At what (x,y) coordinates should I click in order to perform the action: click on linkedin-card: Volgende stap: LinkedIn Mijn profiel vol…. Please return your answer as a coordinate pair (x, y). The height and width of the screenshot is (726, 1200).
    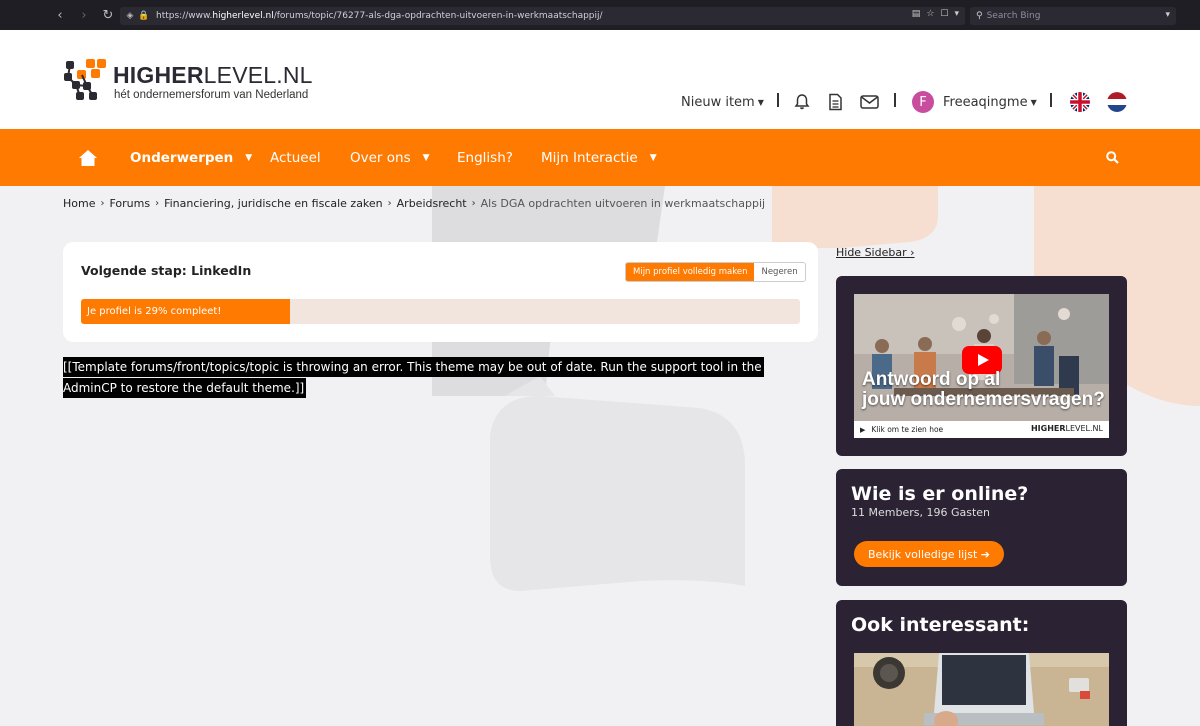
    Looking at the image, I should click on (440, 292).